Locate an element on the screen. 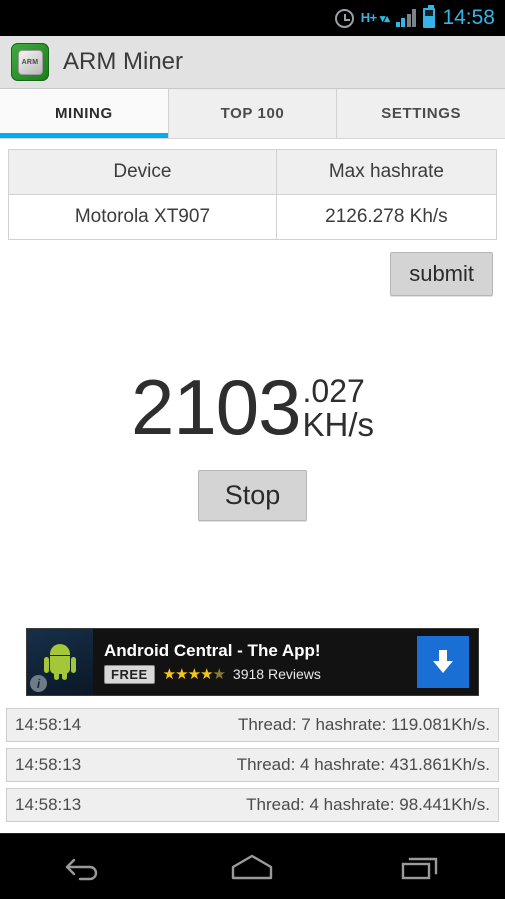 Image resolution: width=505 pixels, height=899 pixels. ad-rating-stars-full: ★★★★ is located at coordinates (188, 674).